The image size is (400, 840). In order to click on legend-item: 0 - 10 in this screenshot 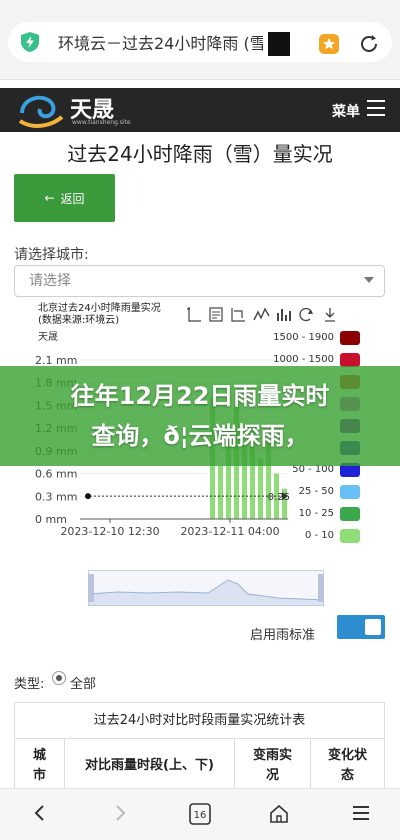, I will do `click(326, 536)`.